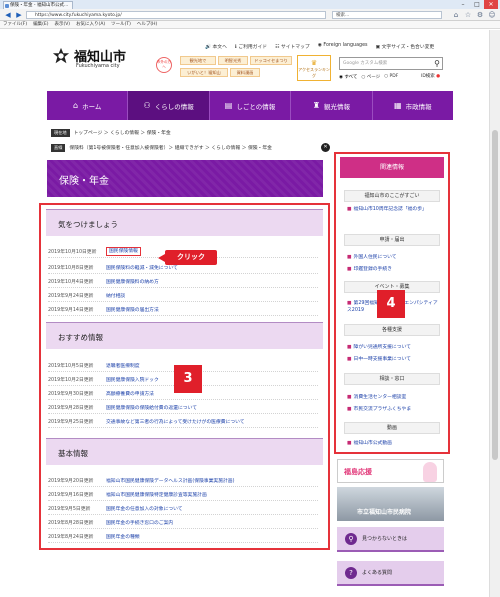 Image resolution: width=500 pixels, height=597 pixels. I want to click on breadcrumb-path: トップページ ＞ くらしの情報 ＞ 保険・年金, so click(122, 132).